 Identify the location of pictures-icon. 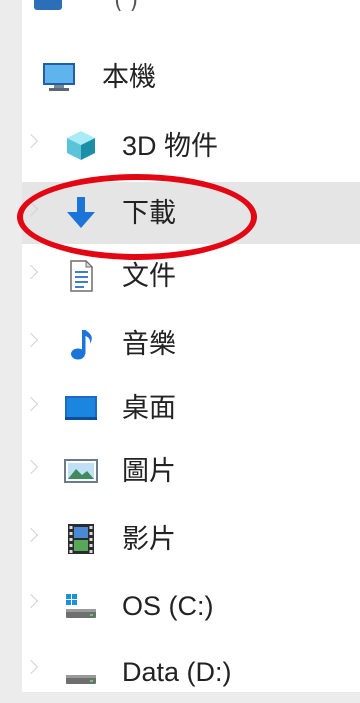
(81, 471).